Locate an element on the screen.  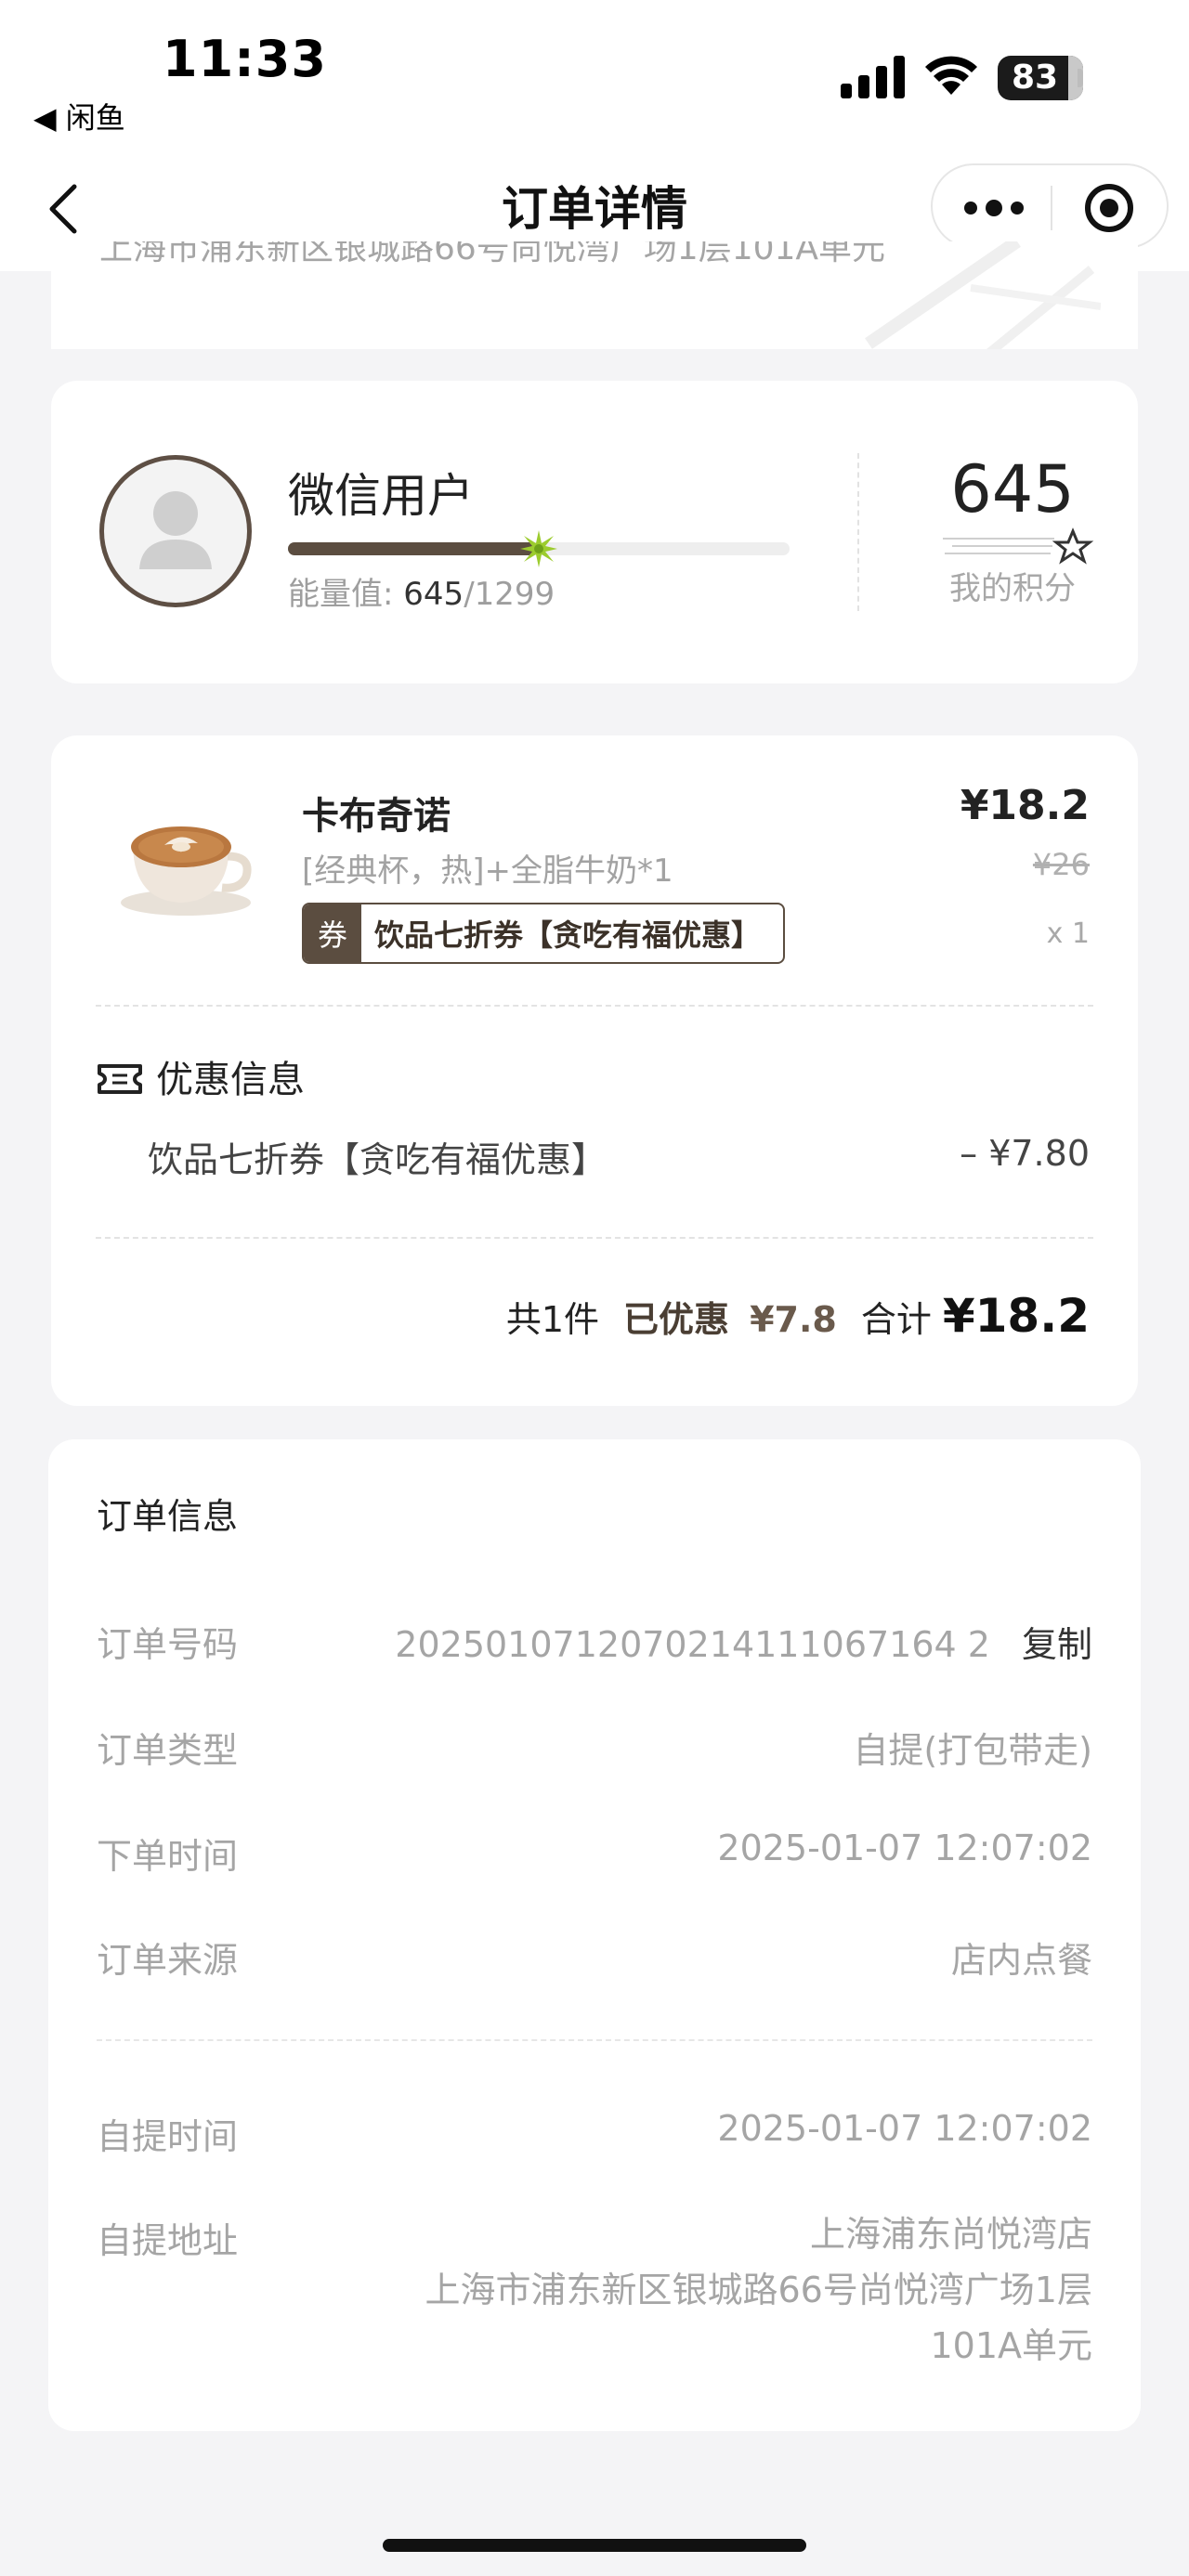
energy-current: 645 is located at coordinates (433, 594).